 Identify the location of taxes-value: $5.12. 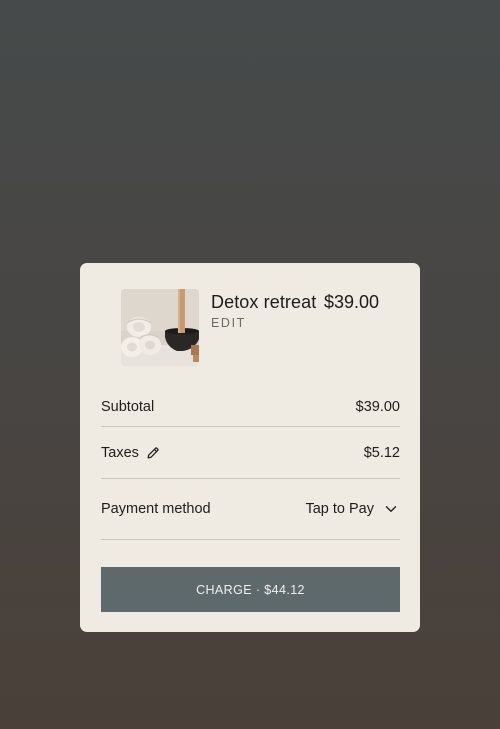
(381, 452).